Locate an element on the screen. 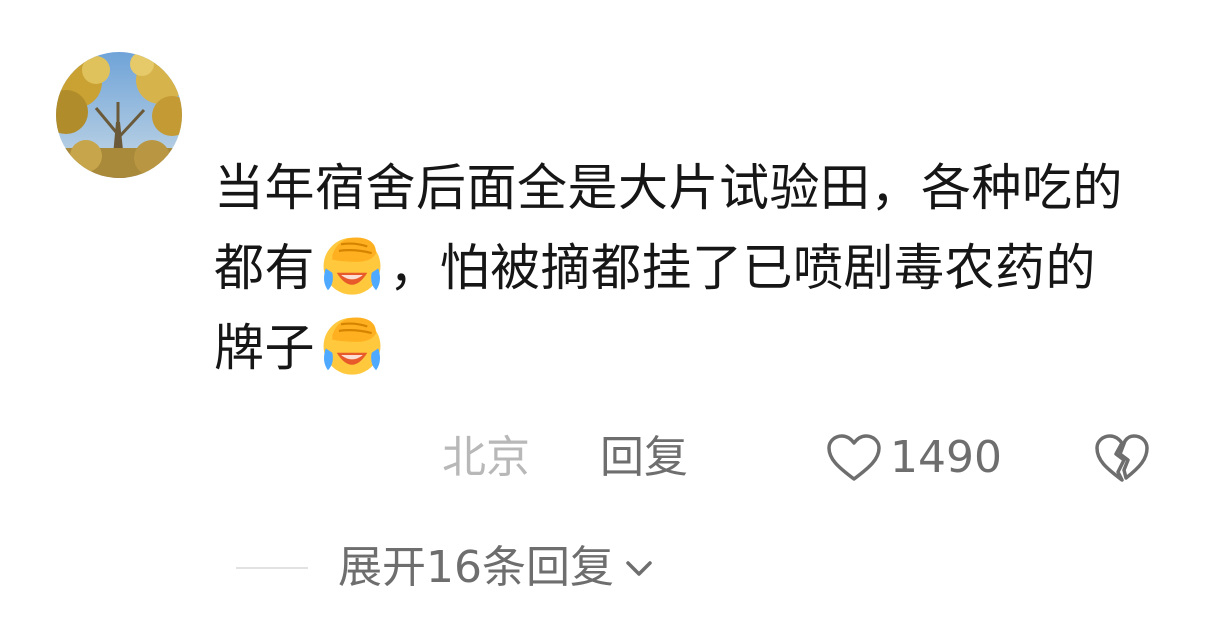 This screenshot has width=1216, height=640. like-button: 1490 is located at coordinates (914, 458).